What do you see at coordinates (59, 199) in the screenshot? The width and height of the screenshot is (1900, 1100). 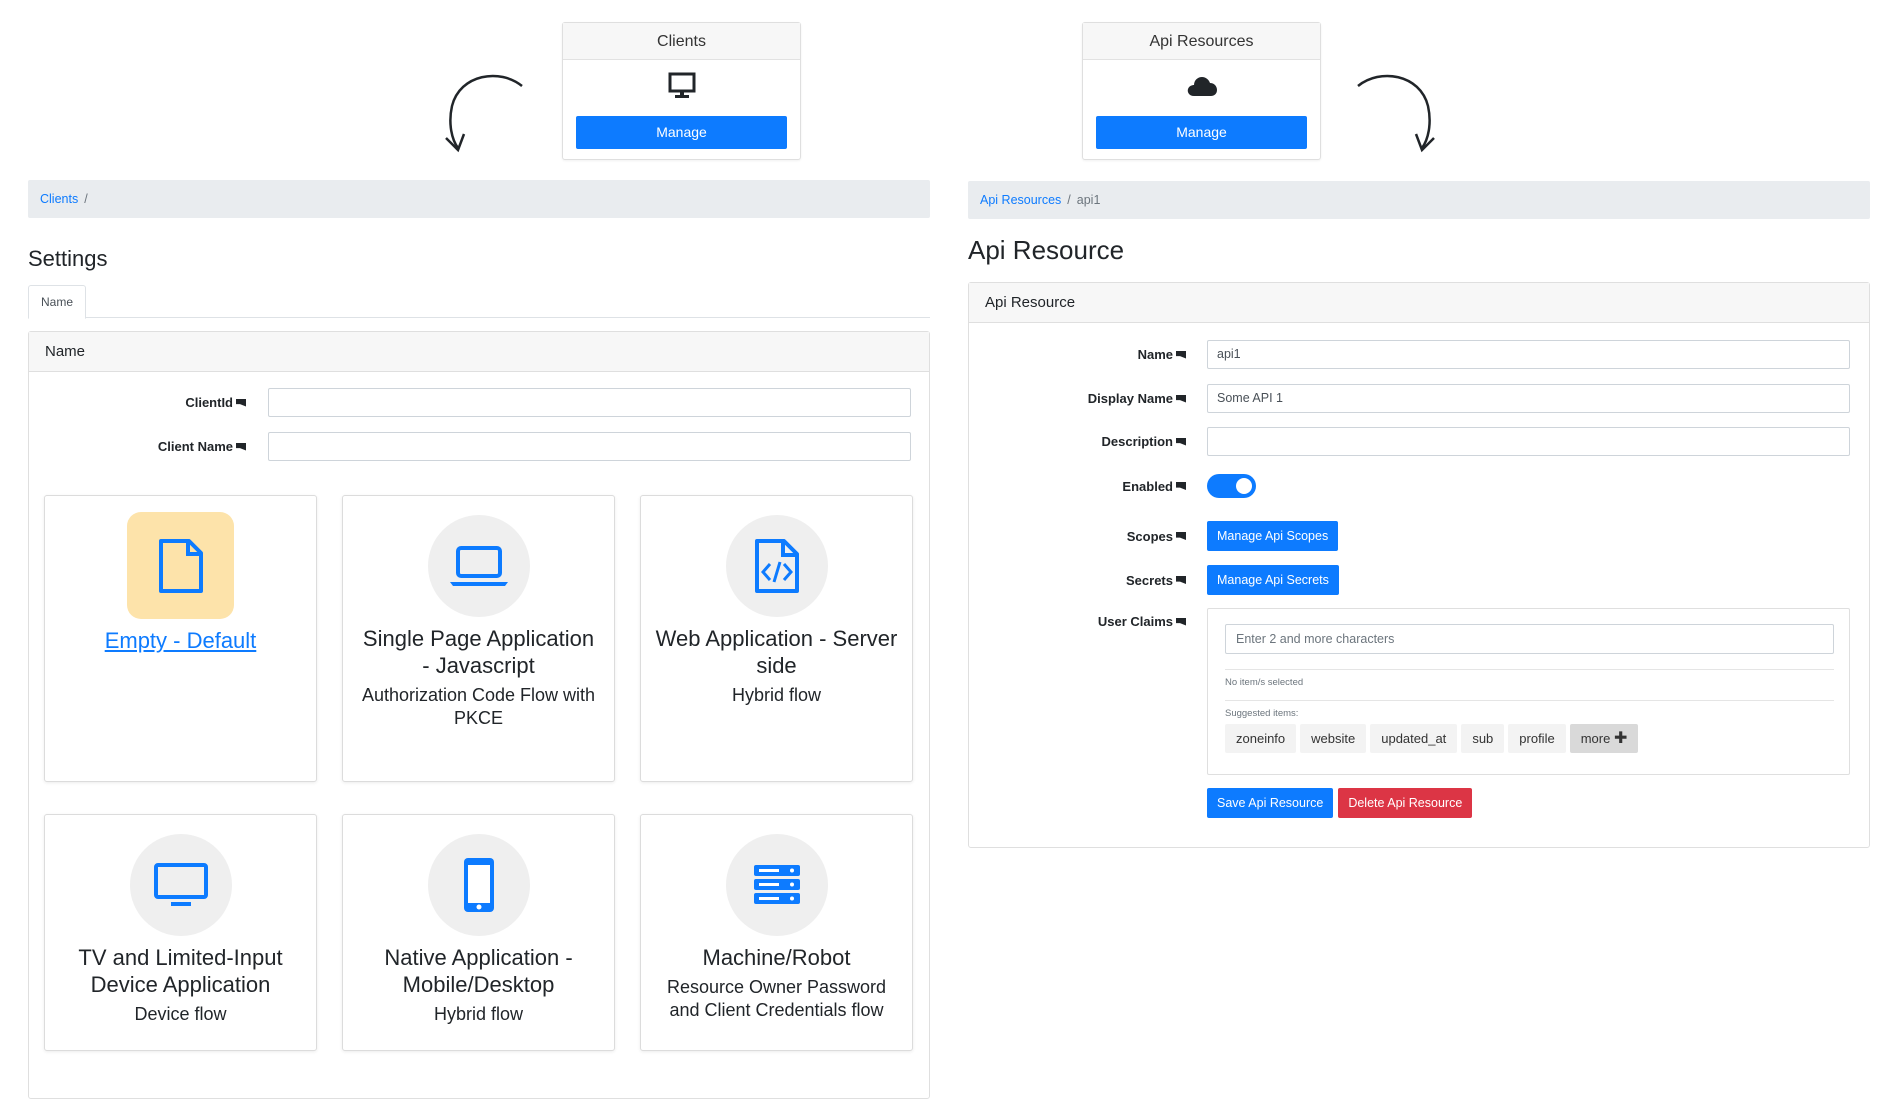 I see `breadcrumb-clients-link: Clients` at bounding box center [59, 199].